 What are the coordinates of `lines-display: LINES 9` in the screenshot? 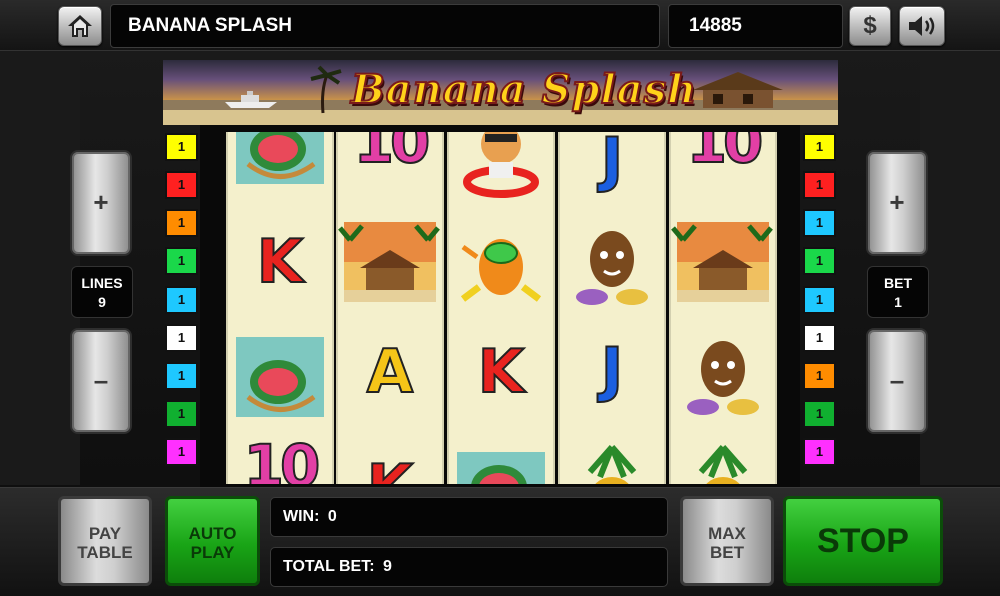 It's located at (102, 292).